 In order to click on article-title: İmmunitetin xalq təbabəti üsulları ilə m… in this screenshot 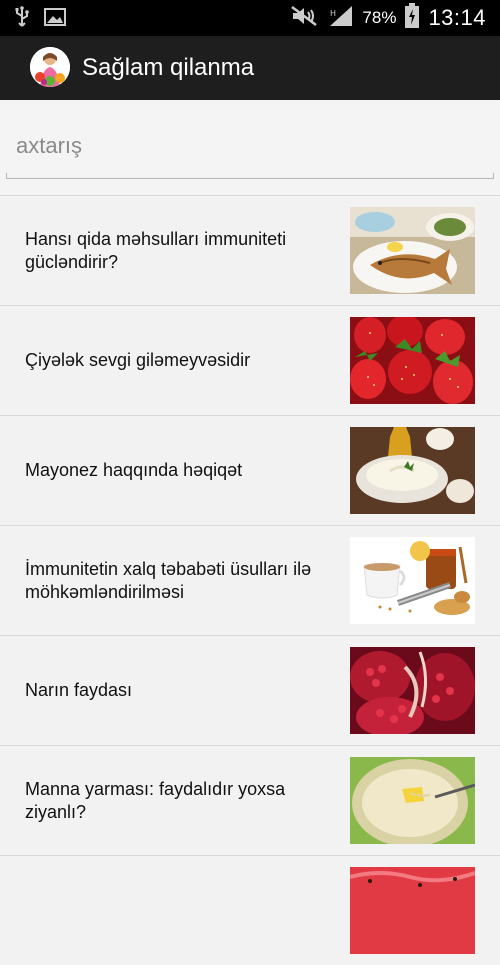, I will do `click(168, 580)`.